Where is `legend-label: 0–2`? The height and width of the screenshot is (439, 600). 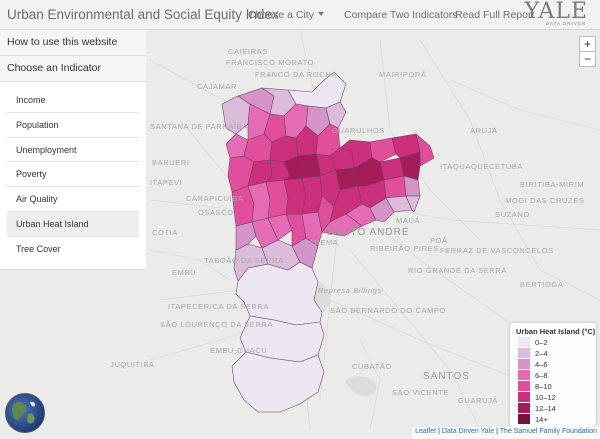 legend-label: 0–2 is located at coordinates (541, 342).